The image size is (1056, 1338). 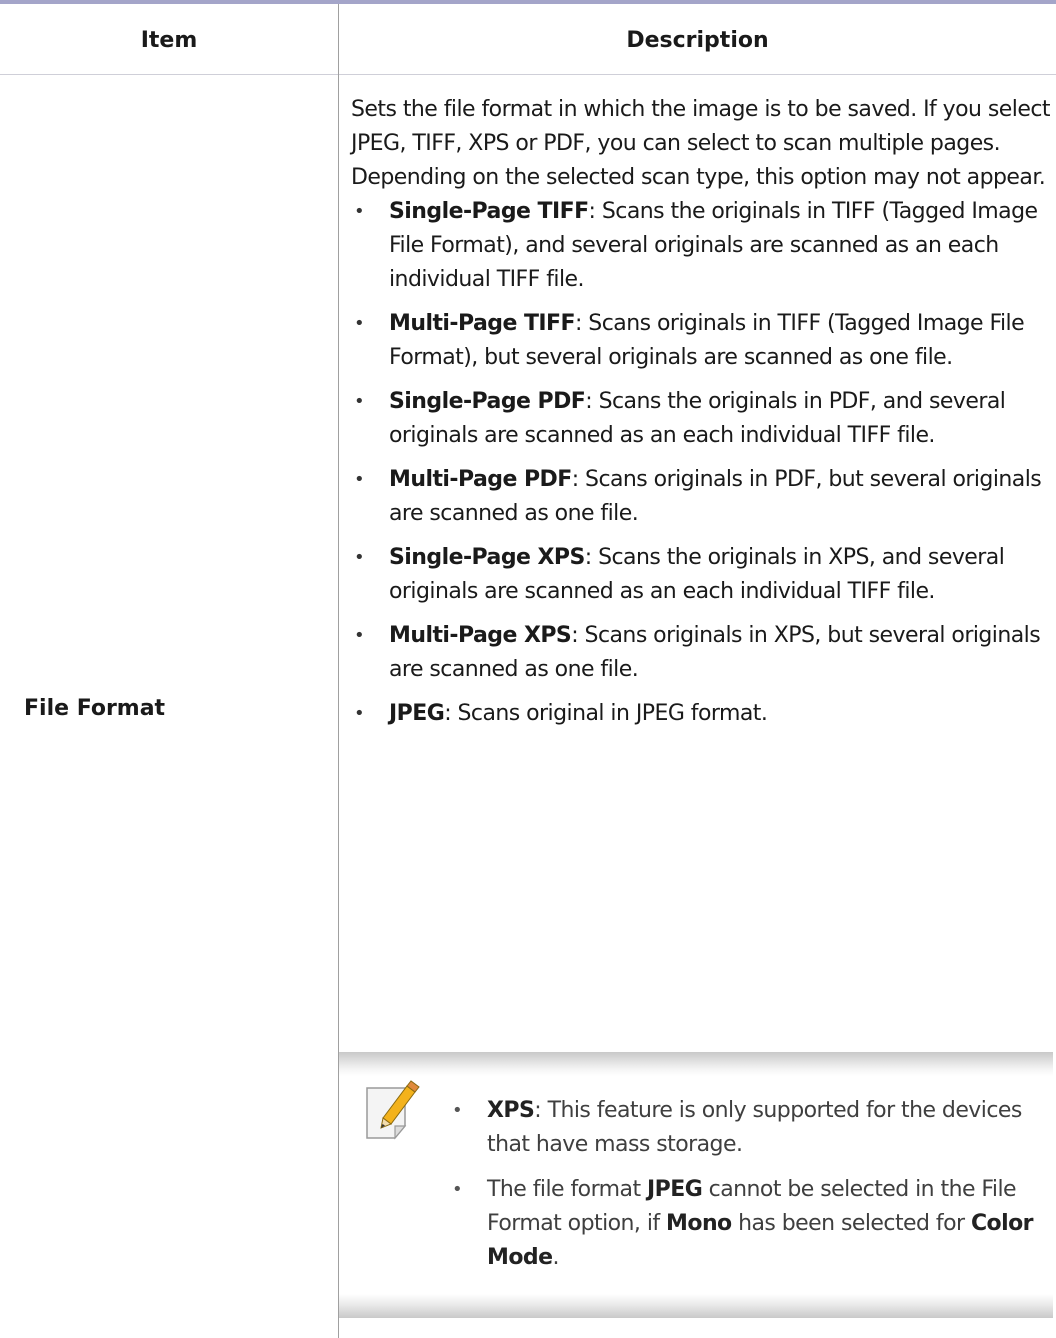 I want to click on note-term: Mono, so click(x=699, y=1223).